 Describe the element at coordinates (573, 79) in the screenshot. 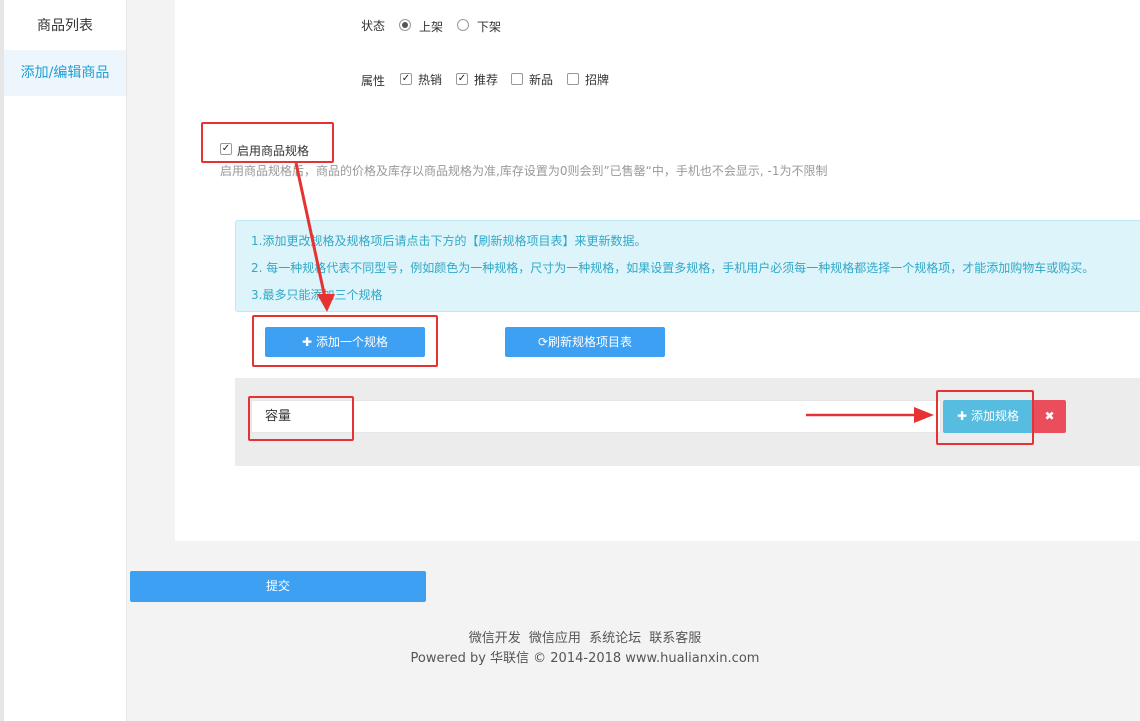

I see `attr-signature-checkbox` at that location.